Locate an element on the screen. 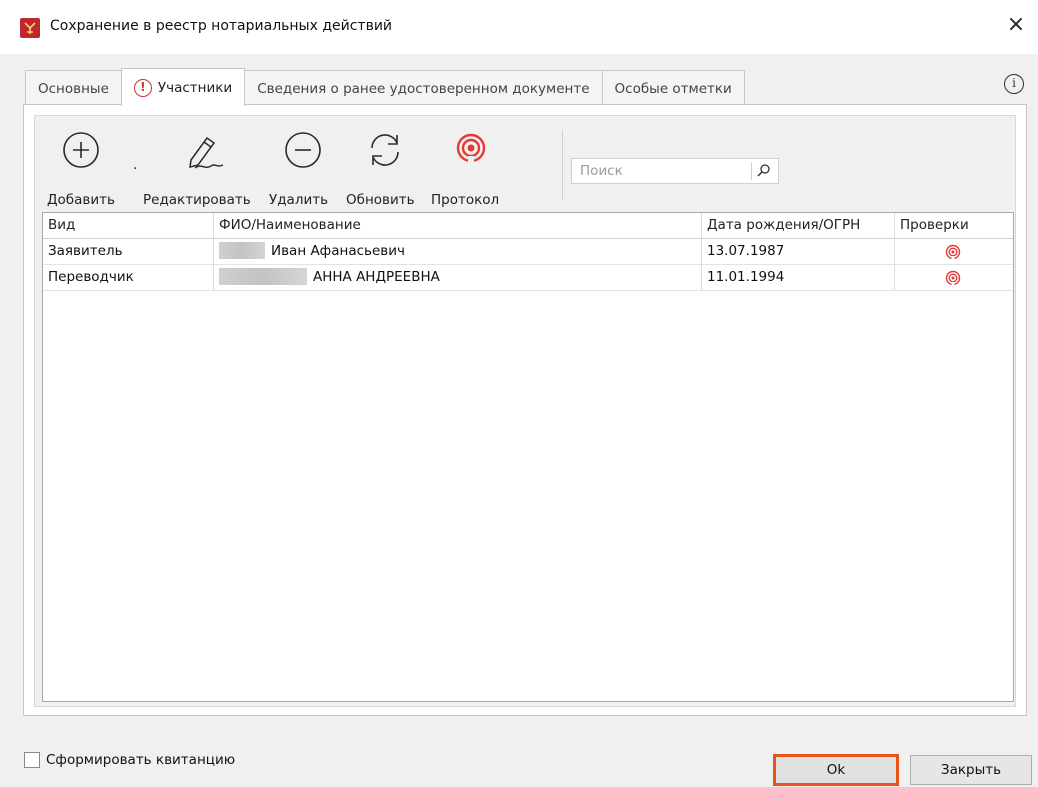 The image size is (1038, 787). edit-label: Редактировать is located at coordinates (197, 200).